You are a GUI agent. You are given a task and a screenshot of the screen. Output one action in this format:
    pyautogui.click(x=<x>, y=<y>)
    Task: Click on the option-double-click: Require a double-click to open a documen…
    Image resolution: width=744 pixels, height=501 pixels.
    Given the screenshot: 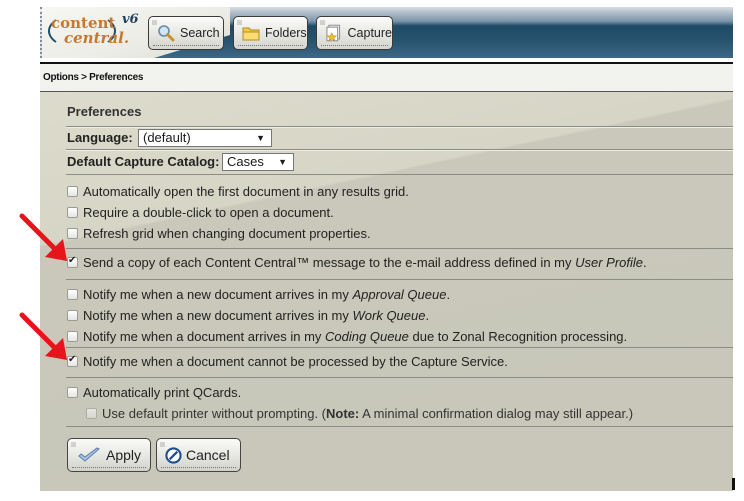 What is the action you would take?
    pyautogui.click(x=200, y=212)
    